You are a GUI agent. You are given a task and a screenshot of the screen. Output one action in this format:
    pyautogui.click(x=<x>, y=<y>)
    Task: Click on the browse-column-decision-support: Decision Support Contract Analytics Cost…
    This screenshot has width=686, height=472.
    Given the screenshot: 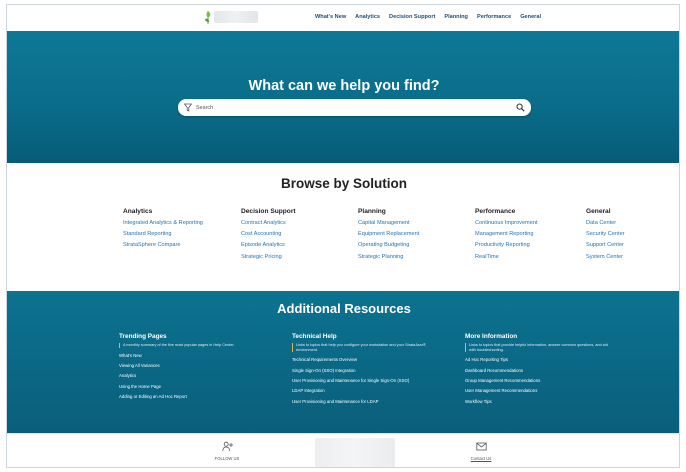 What is the action you would take?
    pyautogui.click(x=268, y=236)
    